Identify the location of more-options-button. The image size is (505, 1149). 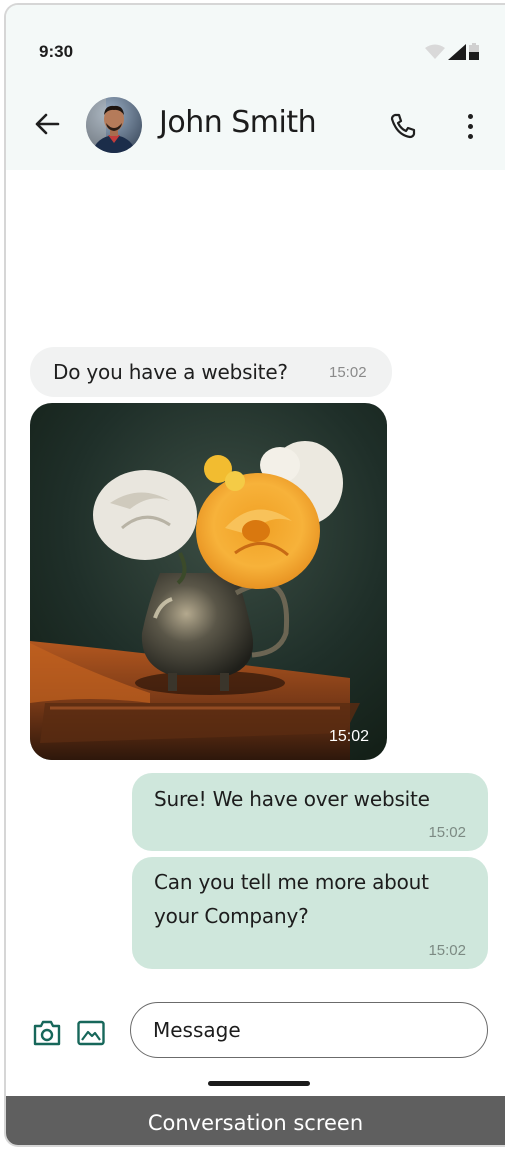
(470, 126).